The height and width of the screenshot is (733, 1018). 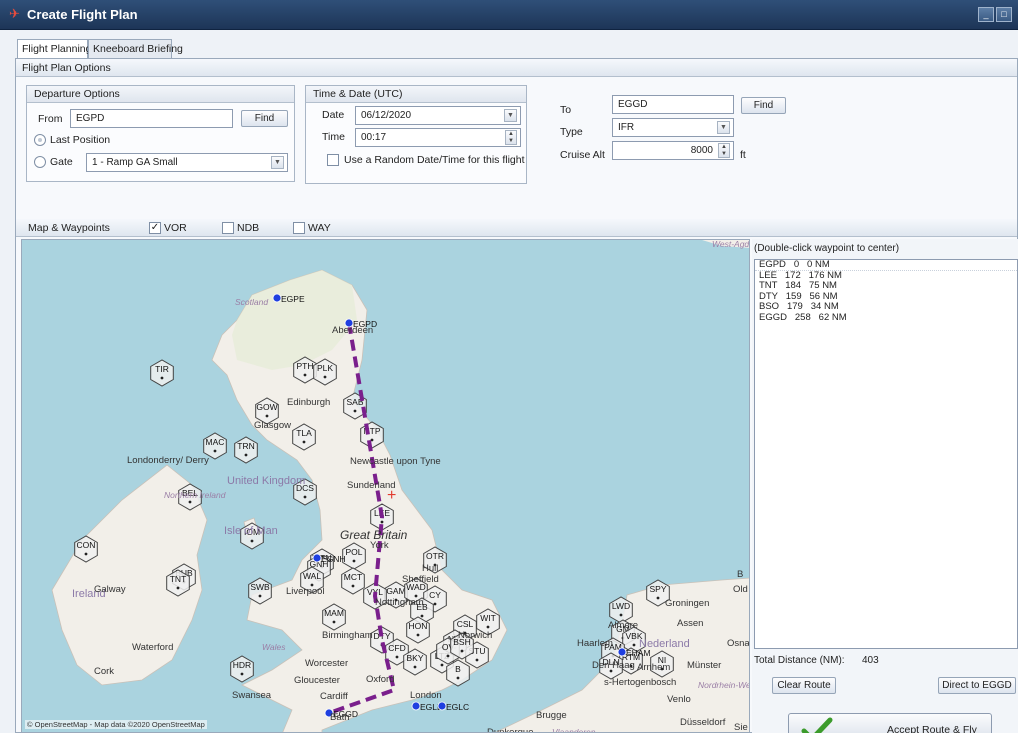 What do you see at coordinates (135, 162) in the screenshot?
I see `gate-select-value: 1 - Ramp GA Small` at bounding box center [135, 162].